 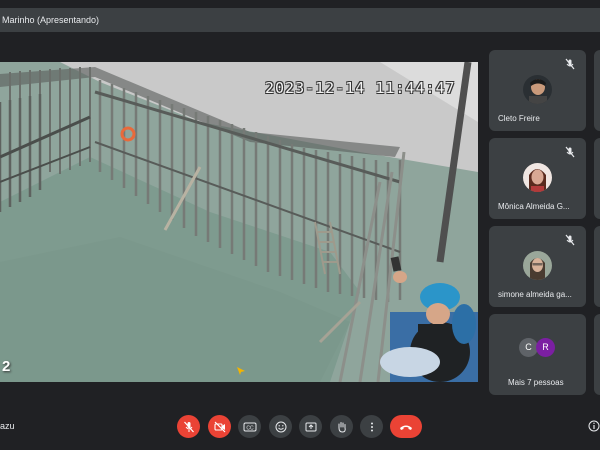 I want to click on leave-call-button, so click(x=406, y=426).